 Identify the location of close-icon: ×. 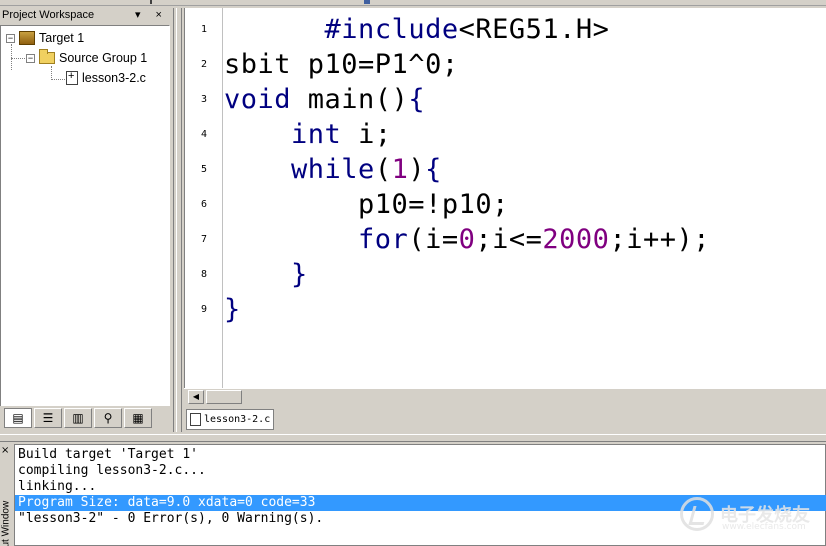
(5, 450).